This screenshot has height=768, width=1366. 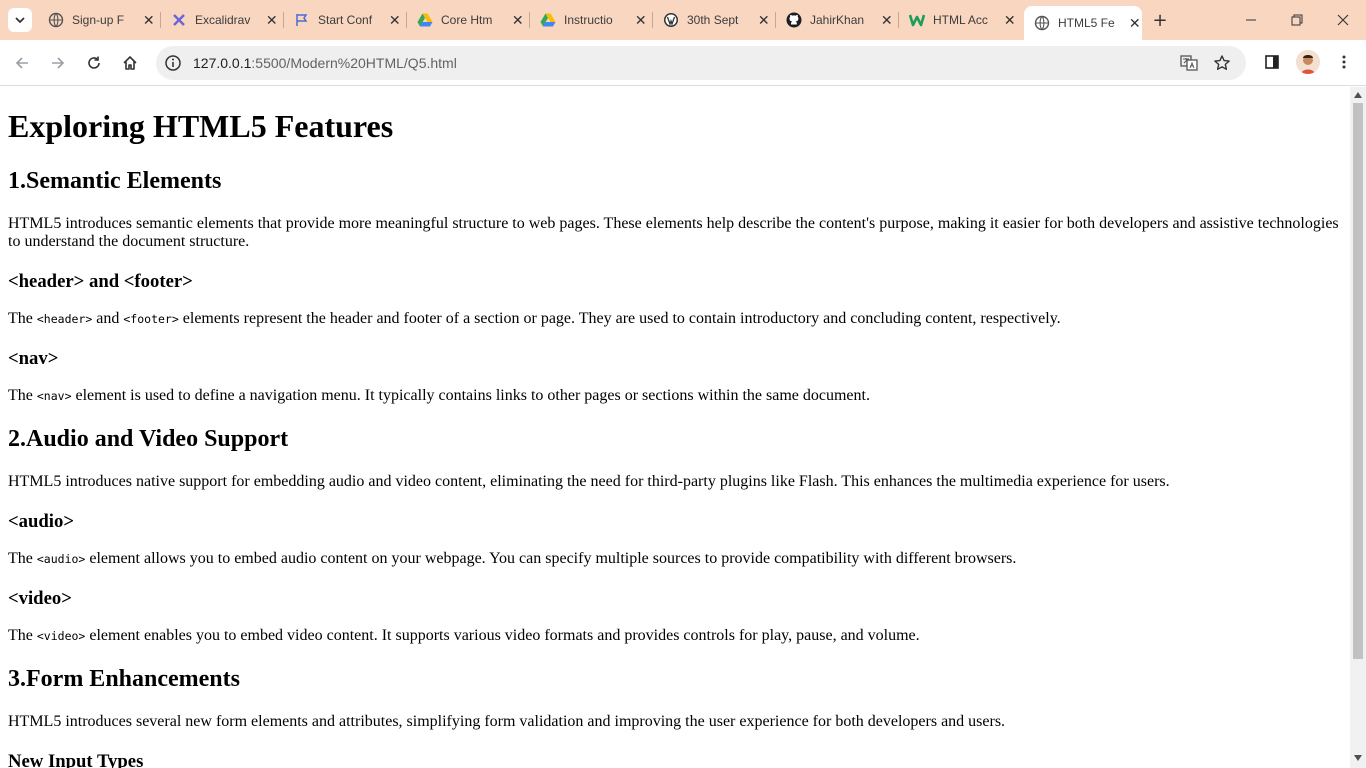 I want to click on plus-icon: +, so click(x=1160, y=20).